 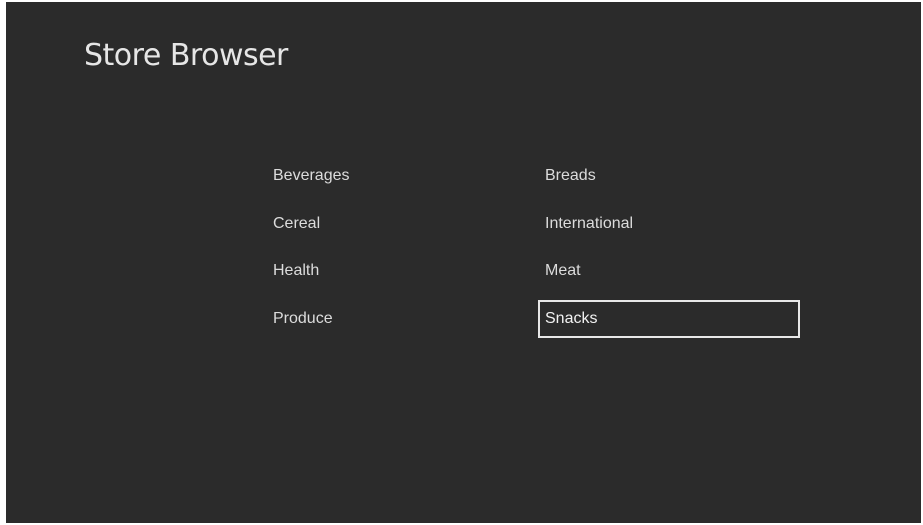 What do you see at coordinates (186, 55) in the screenshot?
I see `page-title: Store Browser` at bounding box center [186, 55].